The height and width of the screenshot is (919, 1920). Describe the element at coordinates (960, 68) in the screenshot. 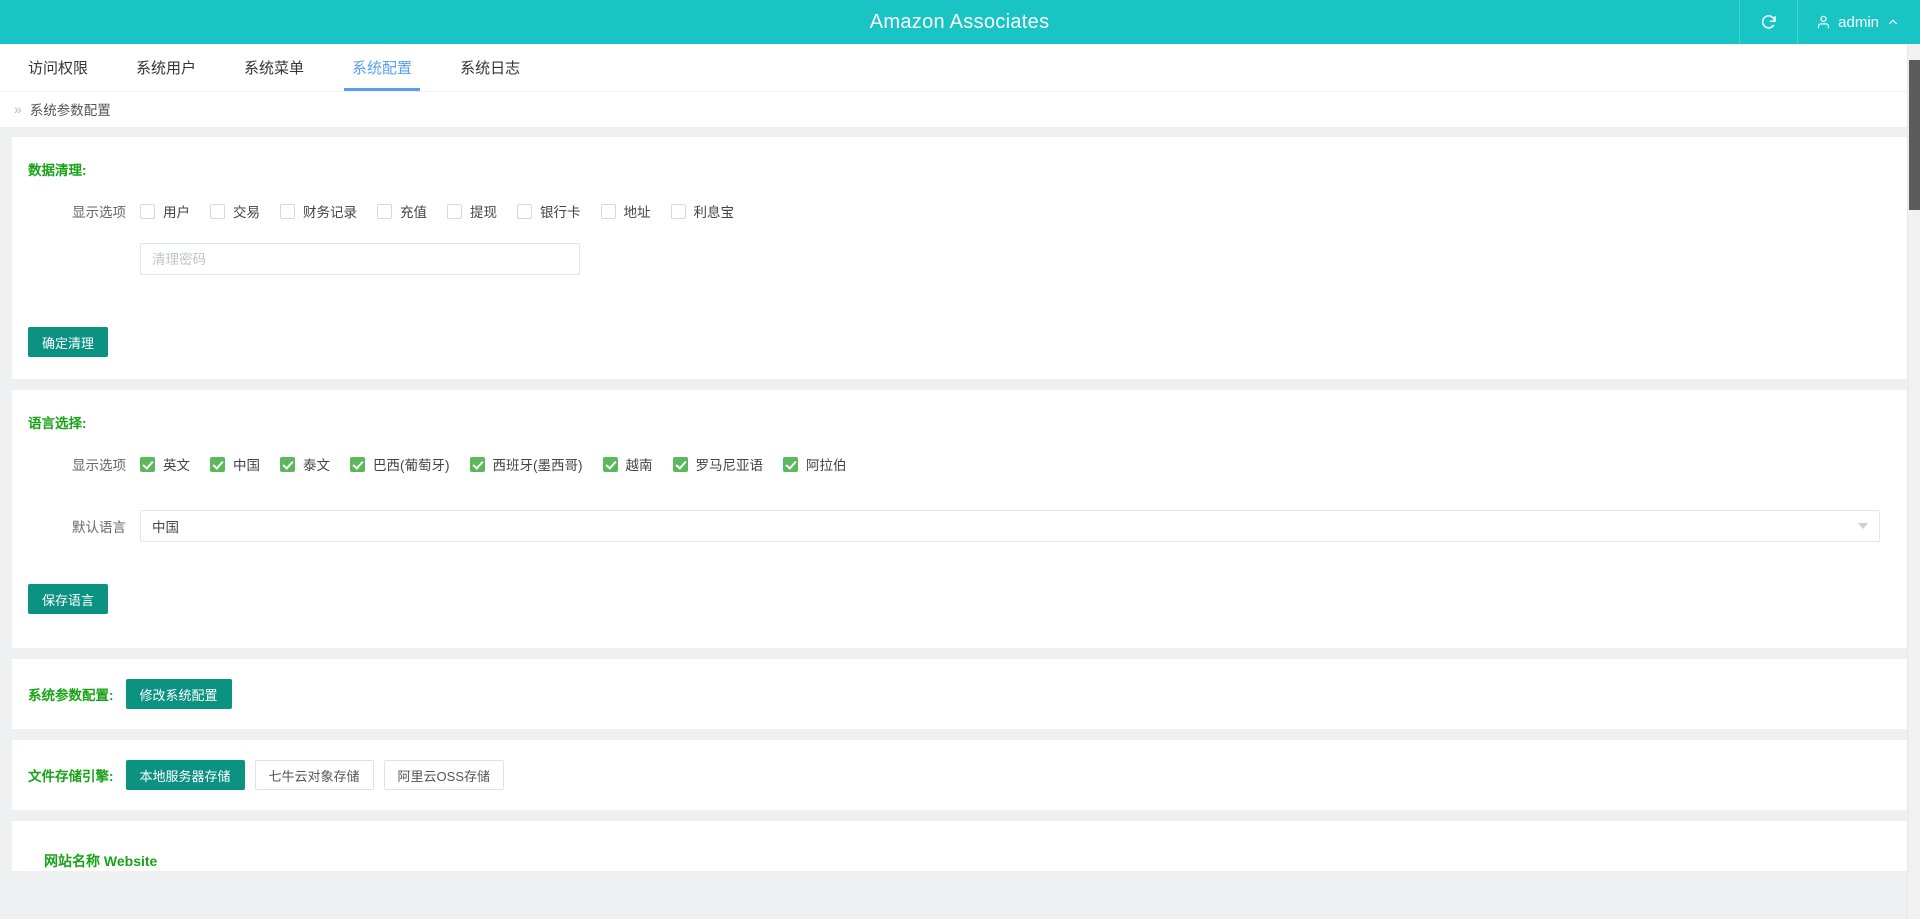

I see `tab-bar: 访问权限 系统用户 系统菜单 系统配置 系统日志` at that location.